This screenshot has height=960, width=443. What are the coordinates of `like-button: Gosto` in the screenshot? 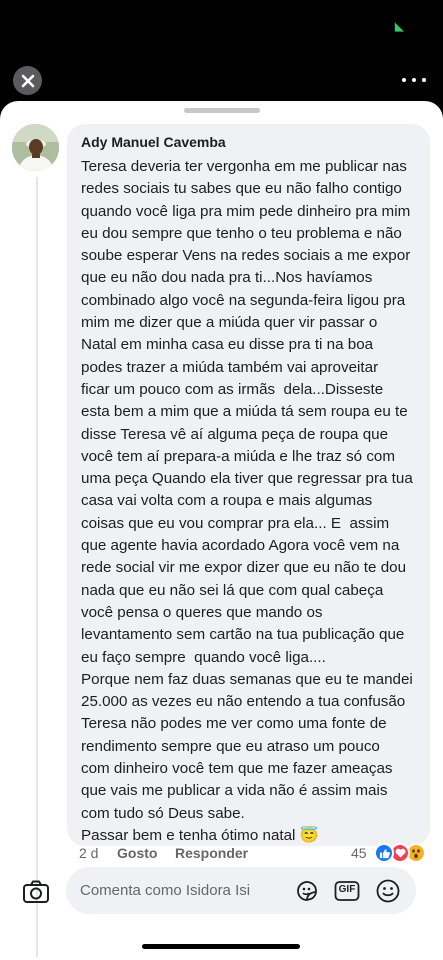 It's located at (137, 853).